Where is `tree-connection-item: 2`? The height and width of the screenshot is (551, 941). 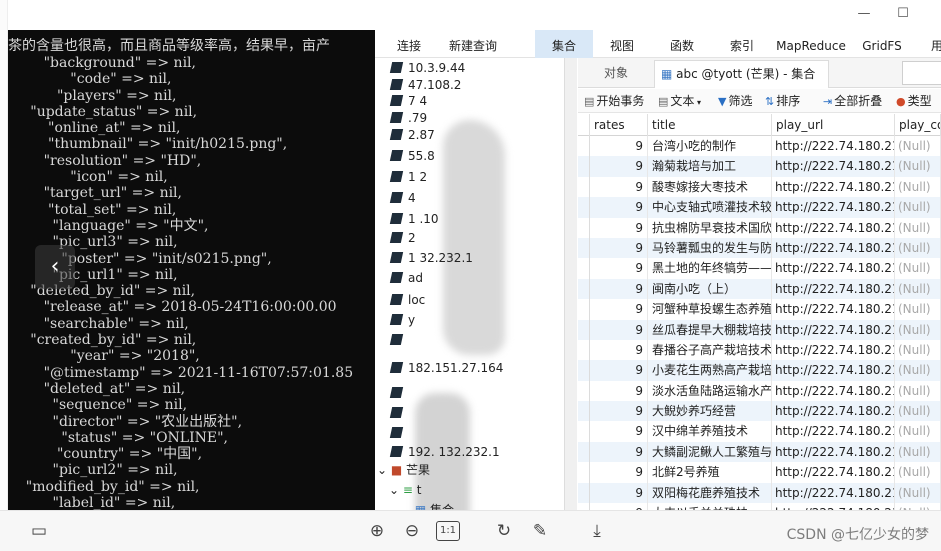 tree-connection-item: 2 is located at coordinates (475, 238).